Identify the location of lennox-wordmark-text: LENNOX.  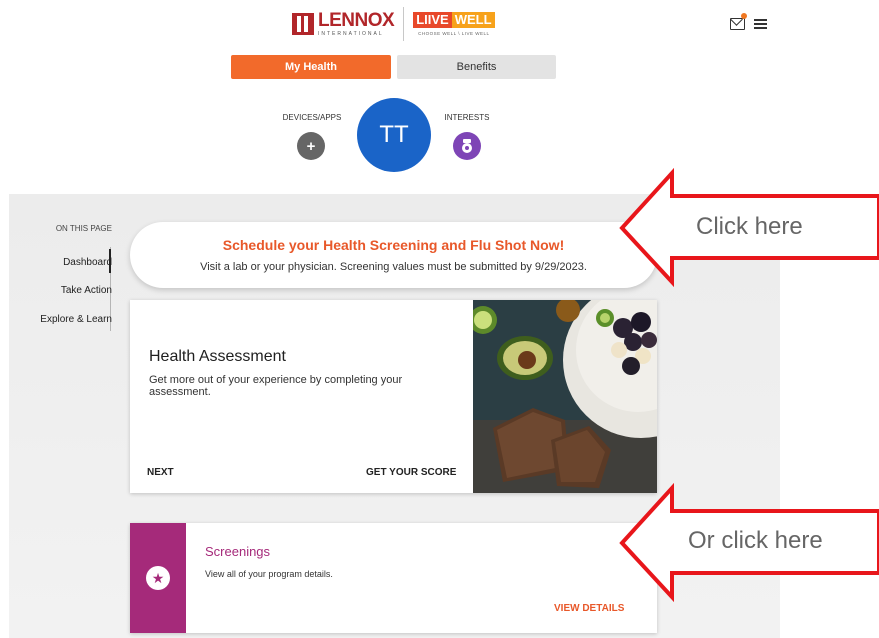
(356, 20).